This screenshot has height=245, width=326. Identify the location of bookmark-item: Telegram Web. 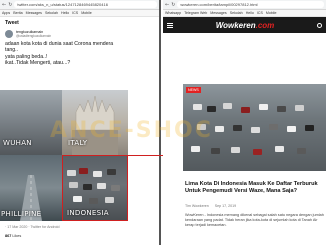
(195, 13).